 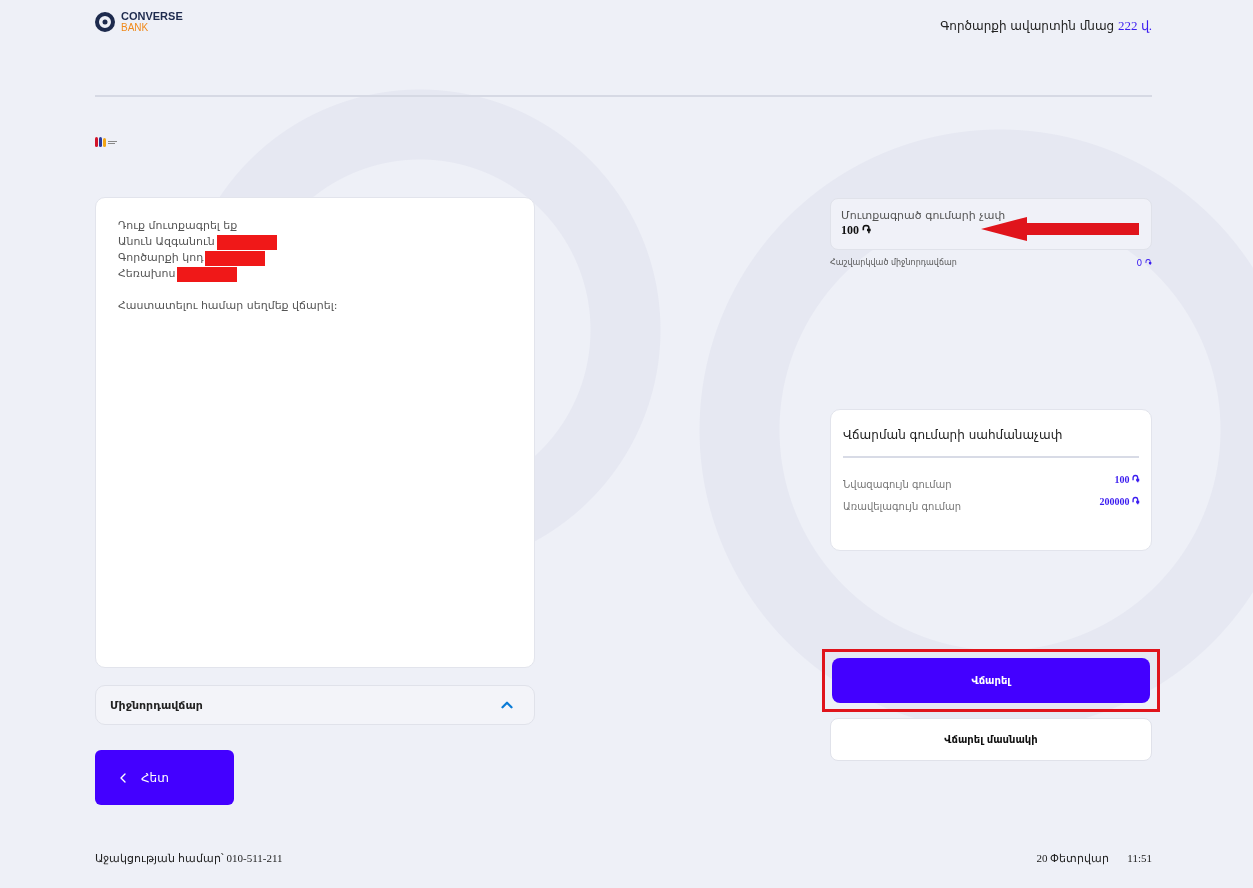 I want to click on info-text: Հեռախոս, so click(x=147, y=274).